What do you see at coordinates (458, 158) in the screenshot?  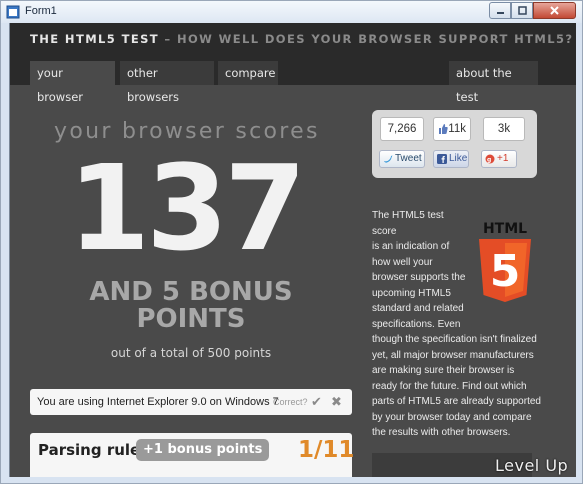 I see `like-label: Like` at bounding box center [458, 158].